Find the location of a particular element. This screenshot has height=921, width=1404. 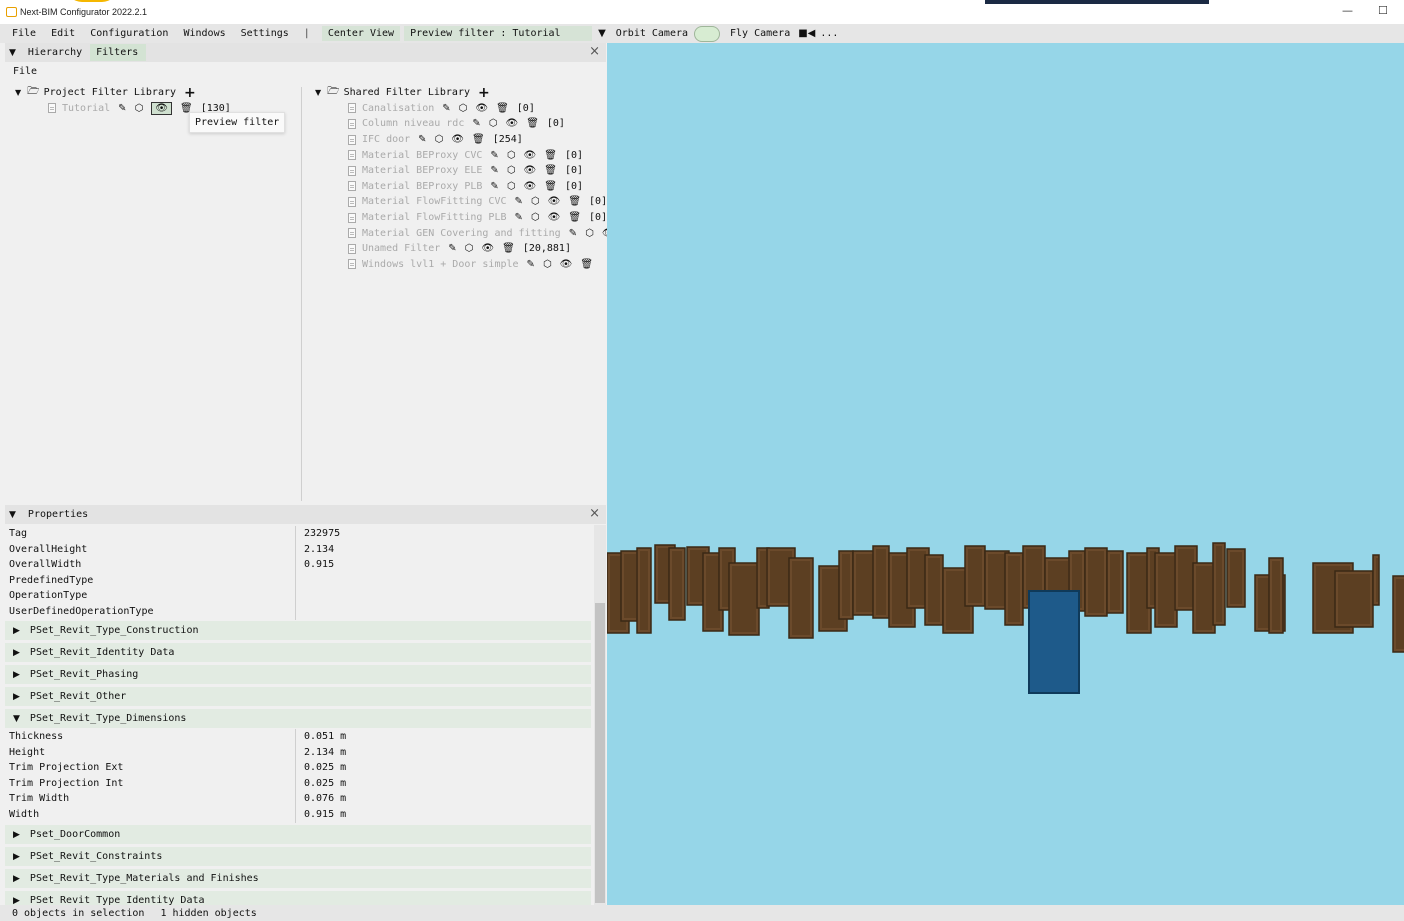

camera-mode-toggle is located at coordinates (707, 33).